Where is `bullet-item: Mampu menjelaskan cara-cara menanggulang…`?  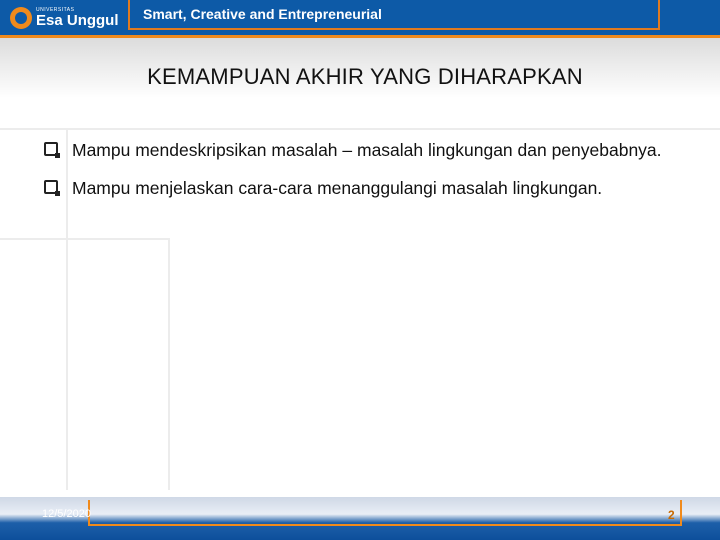
bullet-item: Mampu menjelaskan cara-cara menanggulang… is located at coordinates (369, 188).